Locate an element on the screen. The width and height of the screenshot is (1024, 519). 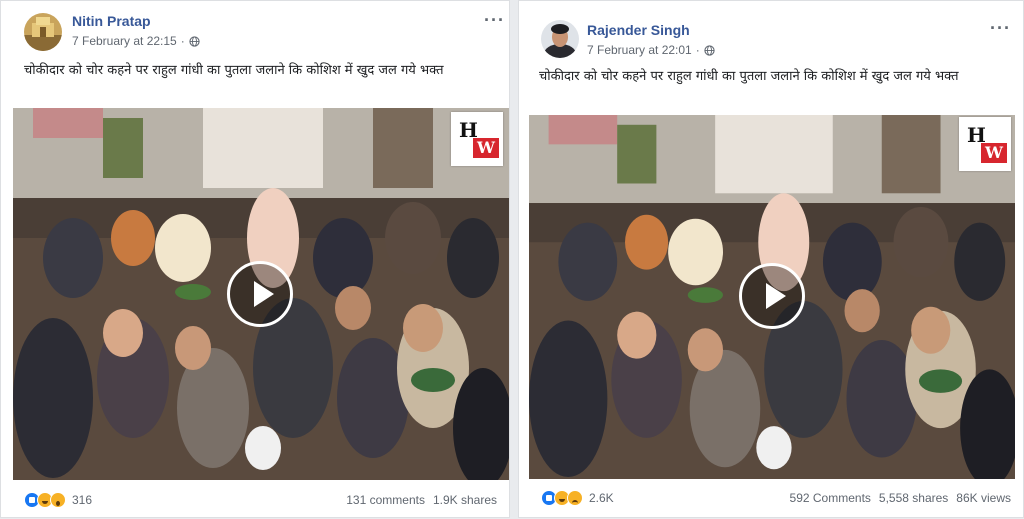
post-header: Nitin Pratap 7 February at 22:15 · ··· is located at coordinates (255, 29).